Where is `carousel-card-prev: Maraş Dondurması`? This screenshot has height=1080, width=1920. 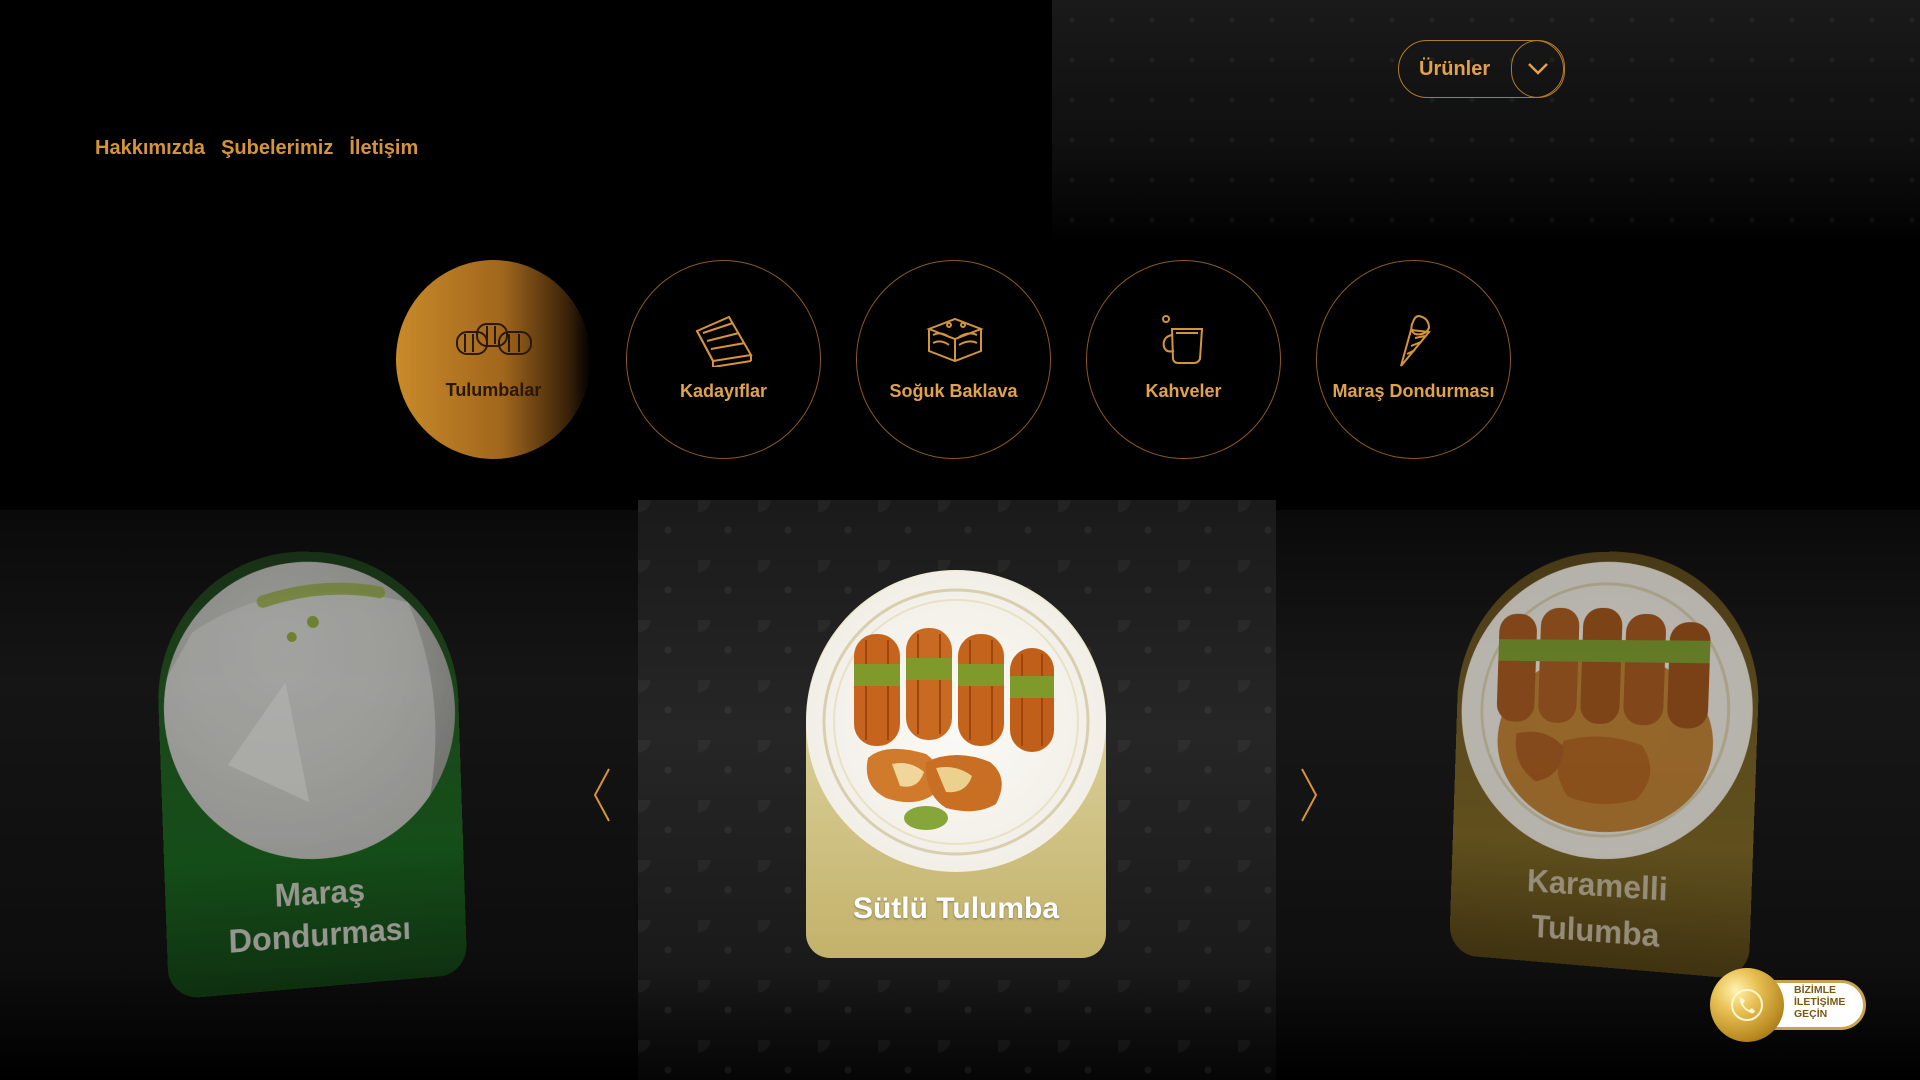
carousel-card-prev: Maraş Dondurması is located at coordinates (310, 774).